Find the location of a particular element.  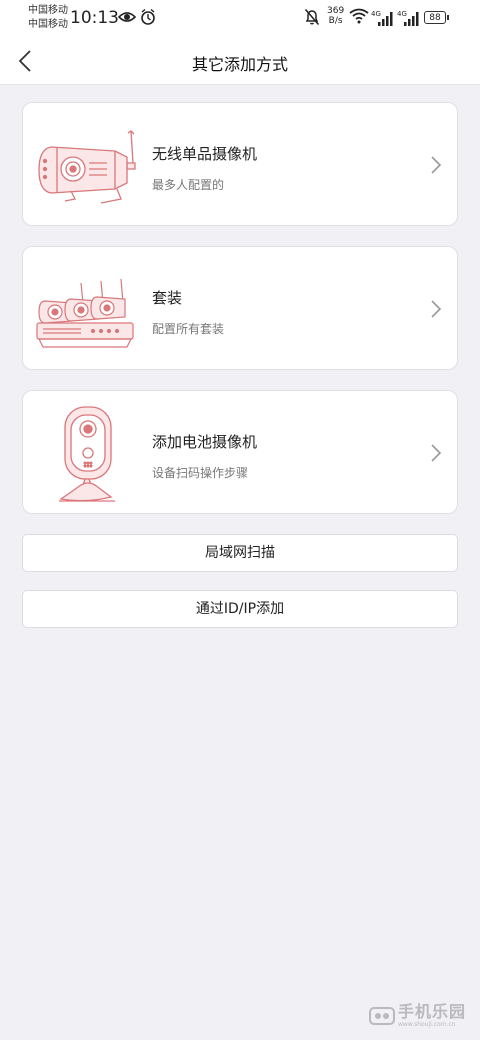

card-title: 无线单品摄像机 is located at coordinates (205, 154).